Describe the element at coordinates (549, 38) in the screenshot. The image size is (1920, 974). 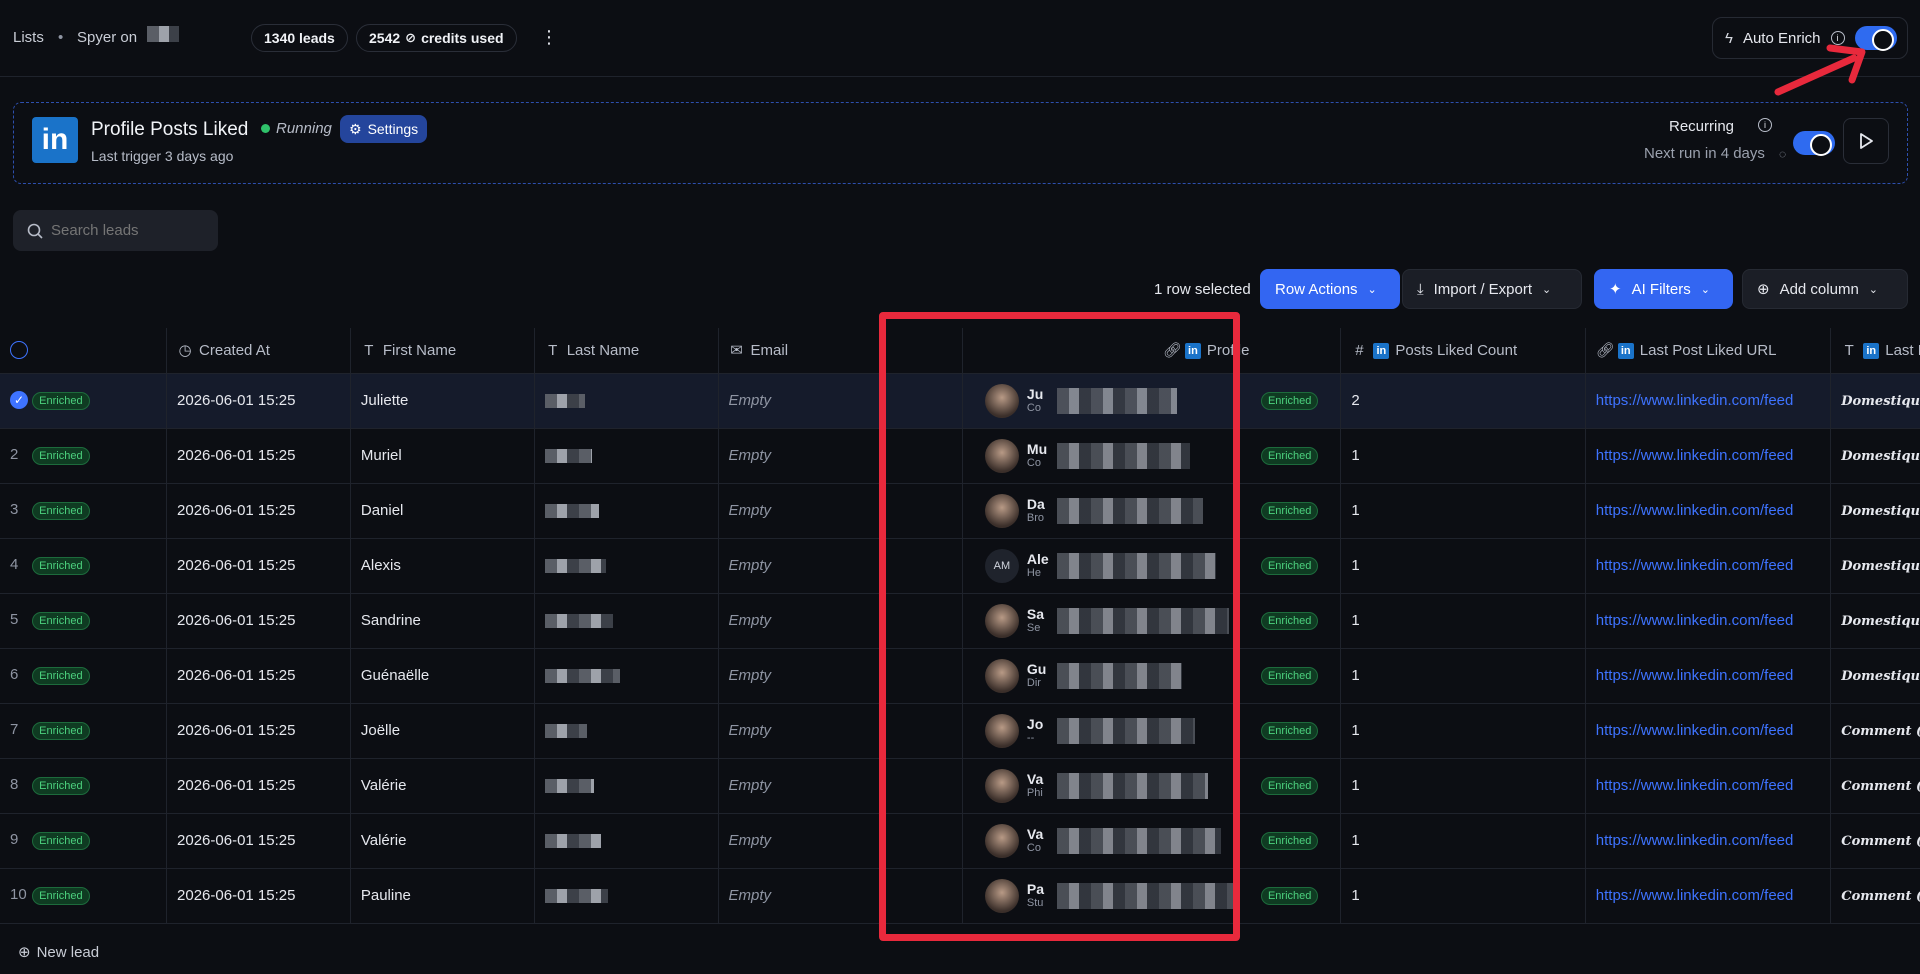
I see `more-menu-icon: ⋮` at that location.